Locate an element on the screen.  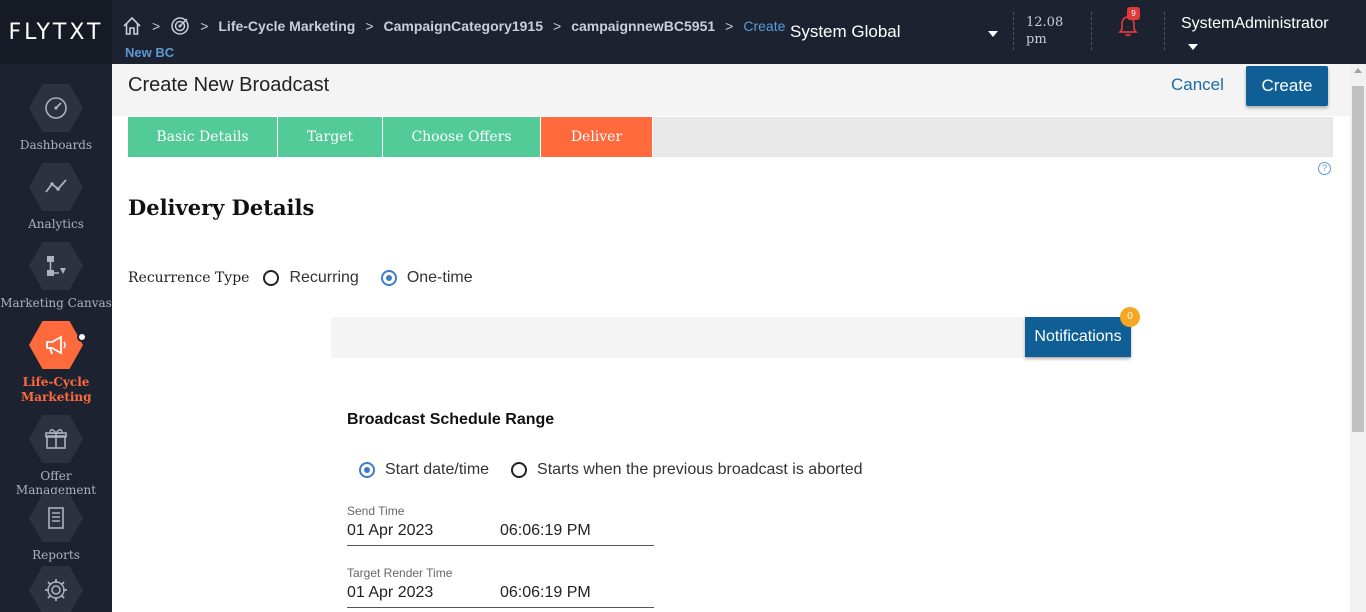
clock-display: 12.08 pm is located at coordinates (1044, 31).